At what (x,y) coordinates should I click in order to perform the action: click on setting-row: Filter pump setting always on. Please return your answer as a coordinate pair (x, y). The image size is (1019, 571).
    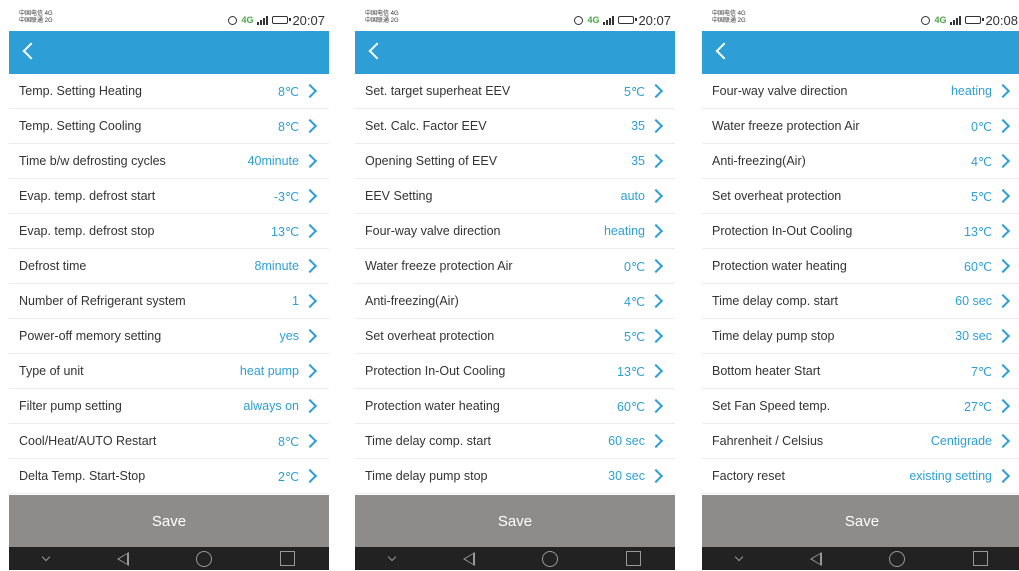
    Looking at the image, I should click on (169, 406).